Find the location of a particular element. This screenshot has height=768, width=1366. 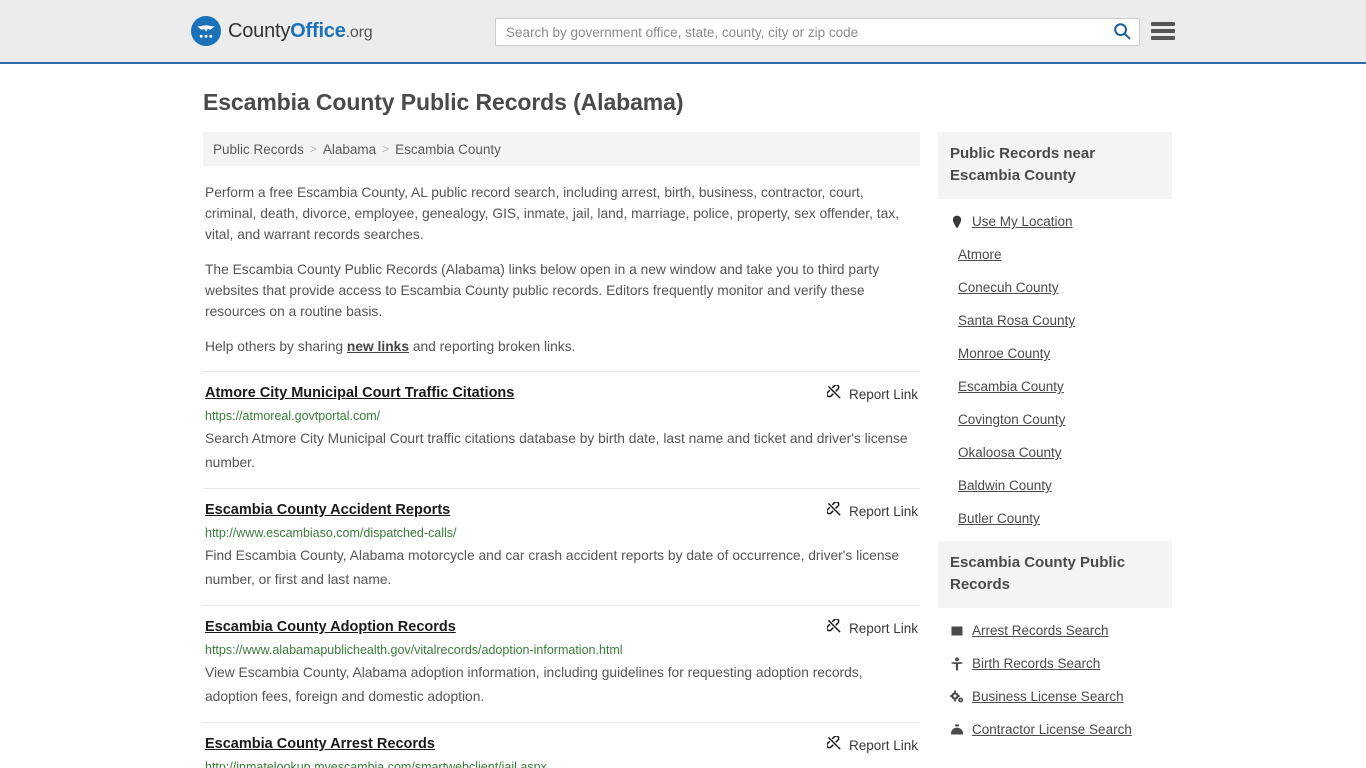

hamburger-menu-icon is located at coordinates (1163, 31).